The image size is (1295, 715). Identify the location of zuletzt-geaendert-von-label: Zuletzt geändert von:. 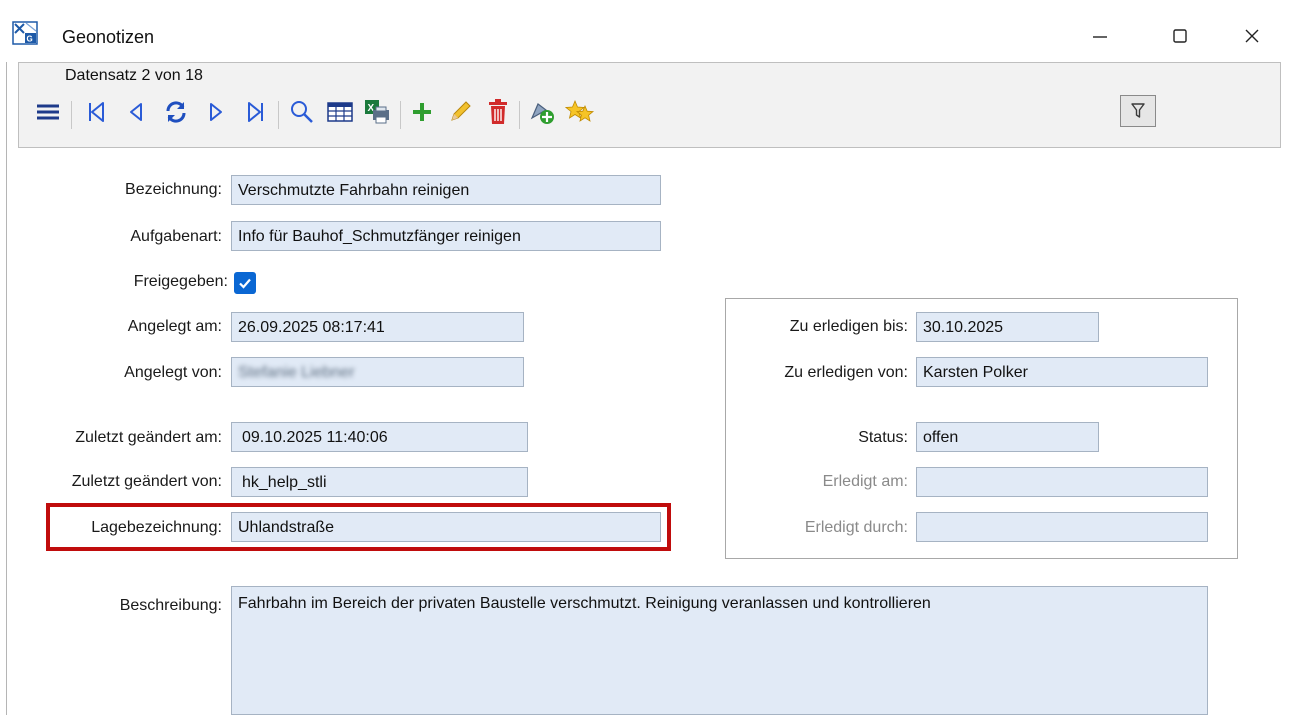
(146, 481).